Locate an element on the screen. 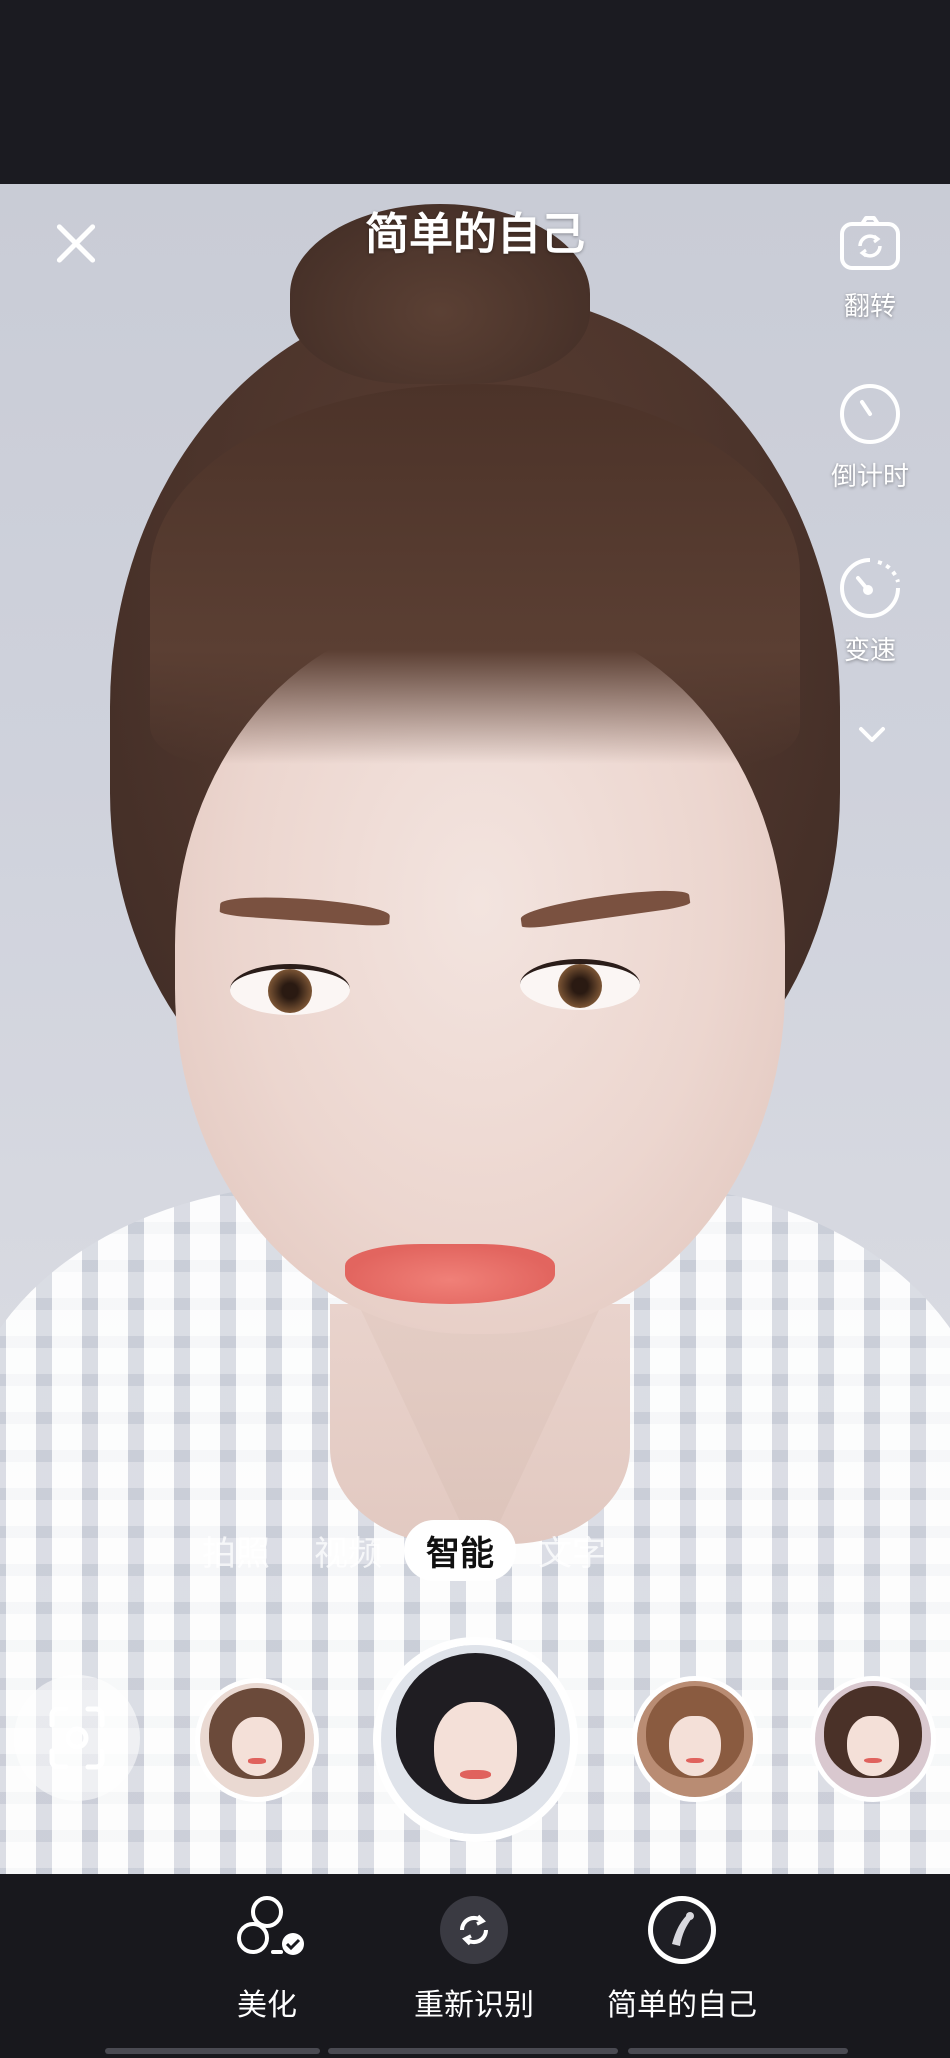  subject-right-iris is located at coordinates (580, 986).